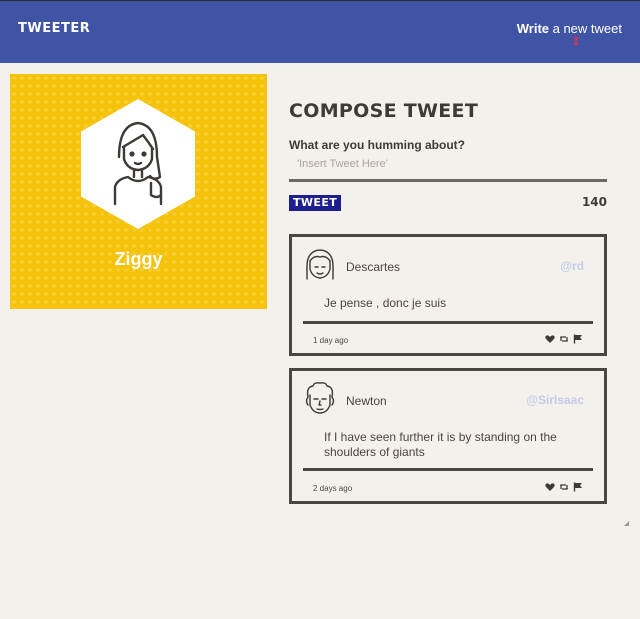 This screenshot has height=619, width=640. I want to click on app-logo: TWEETER, so click(54, 28).